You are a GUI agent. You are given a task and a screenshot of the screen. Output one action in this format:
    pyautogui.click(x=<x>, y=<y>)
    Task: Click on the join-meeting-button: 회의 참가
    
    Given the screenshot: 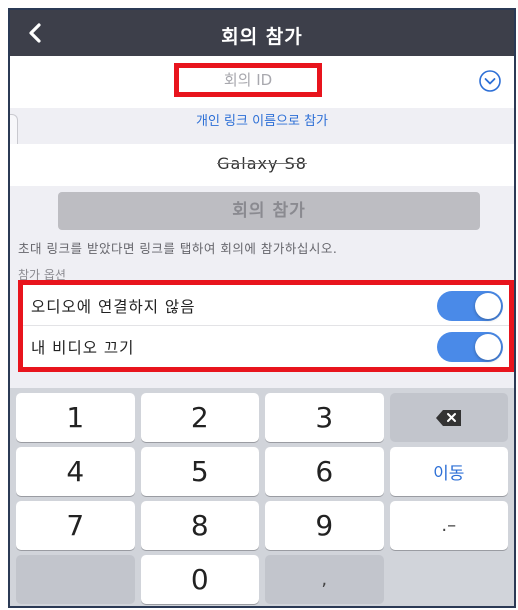 What is the action you would take?
    pyautogui.click(x=269, y=211)
    